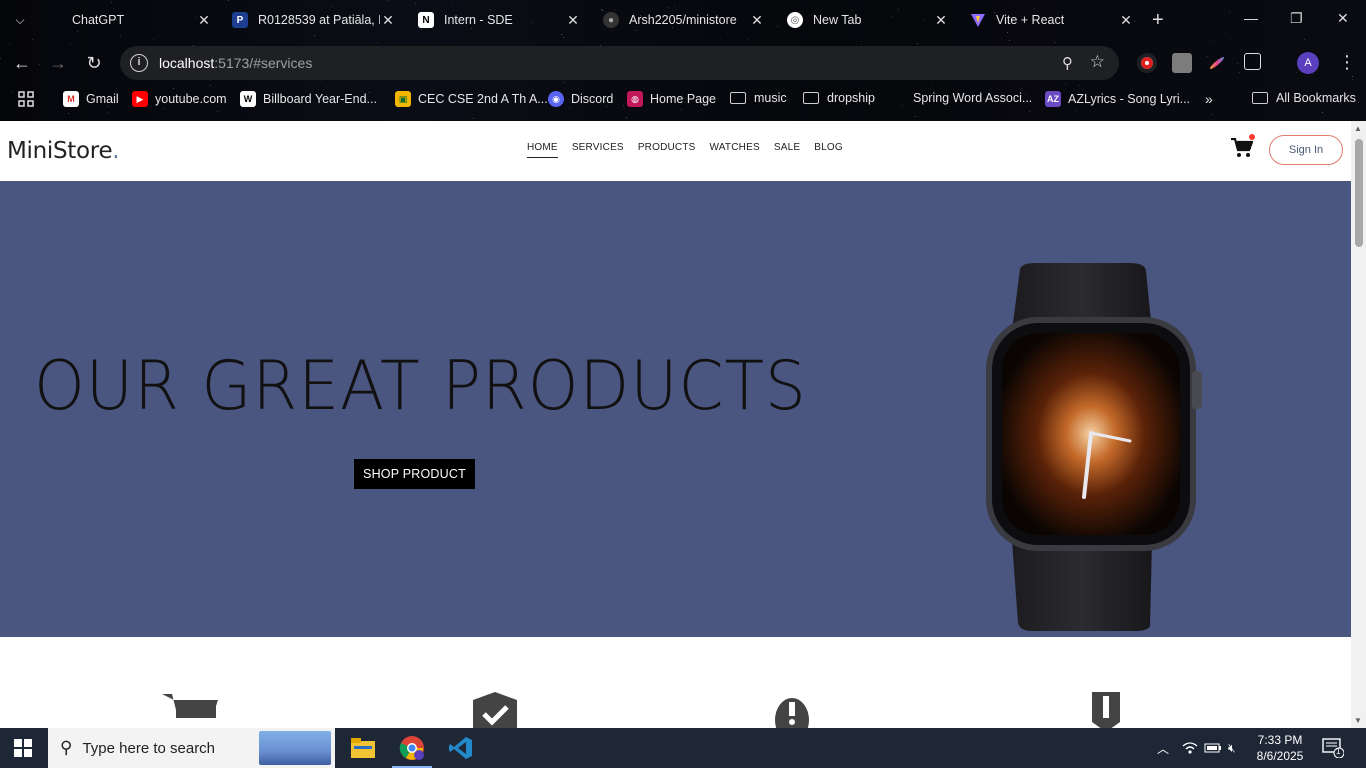 The width and height of the screenshot is (1366, 768). Describe the element at coordinates (837, 20) in the screenshot. I see `tab-title: New Tab` at that location.